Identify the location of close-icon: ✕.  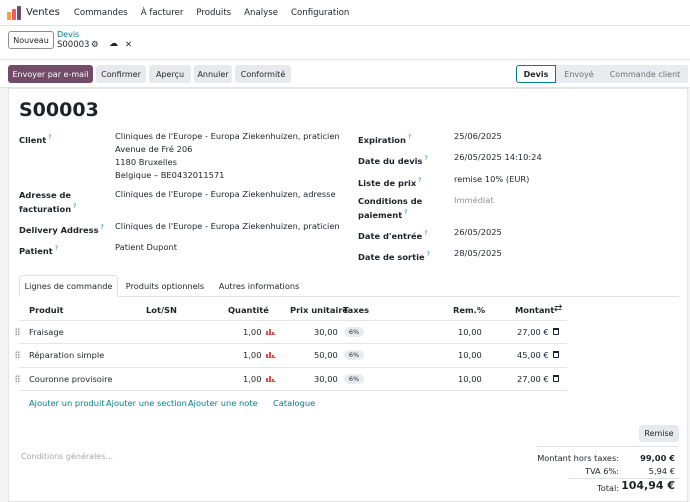
(128, 45).